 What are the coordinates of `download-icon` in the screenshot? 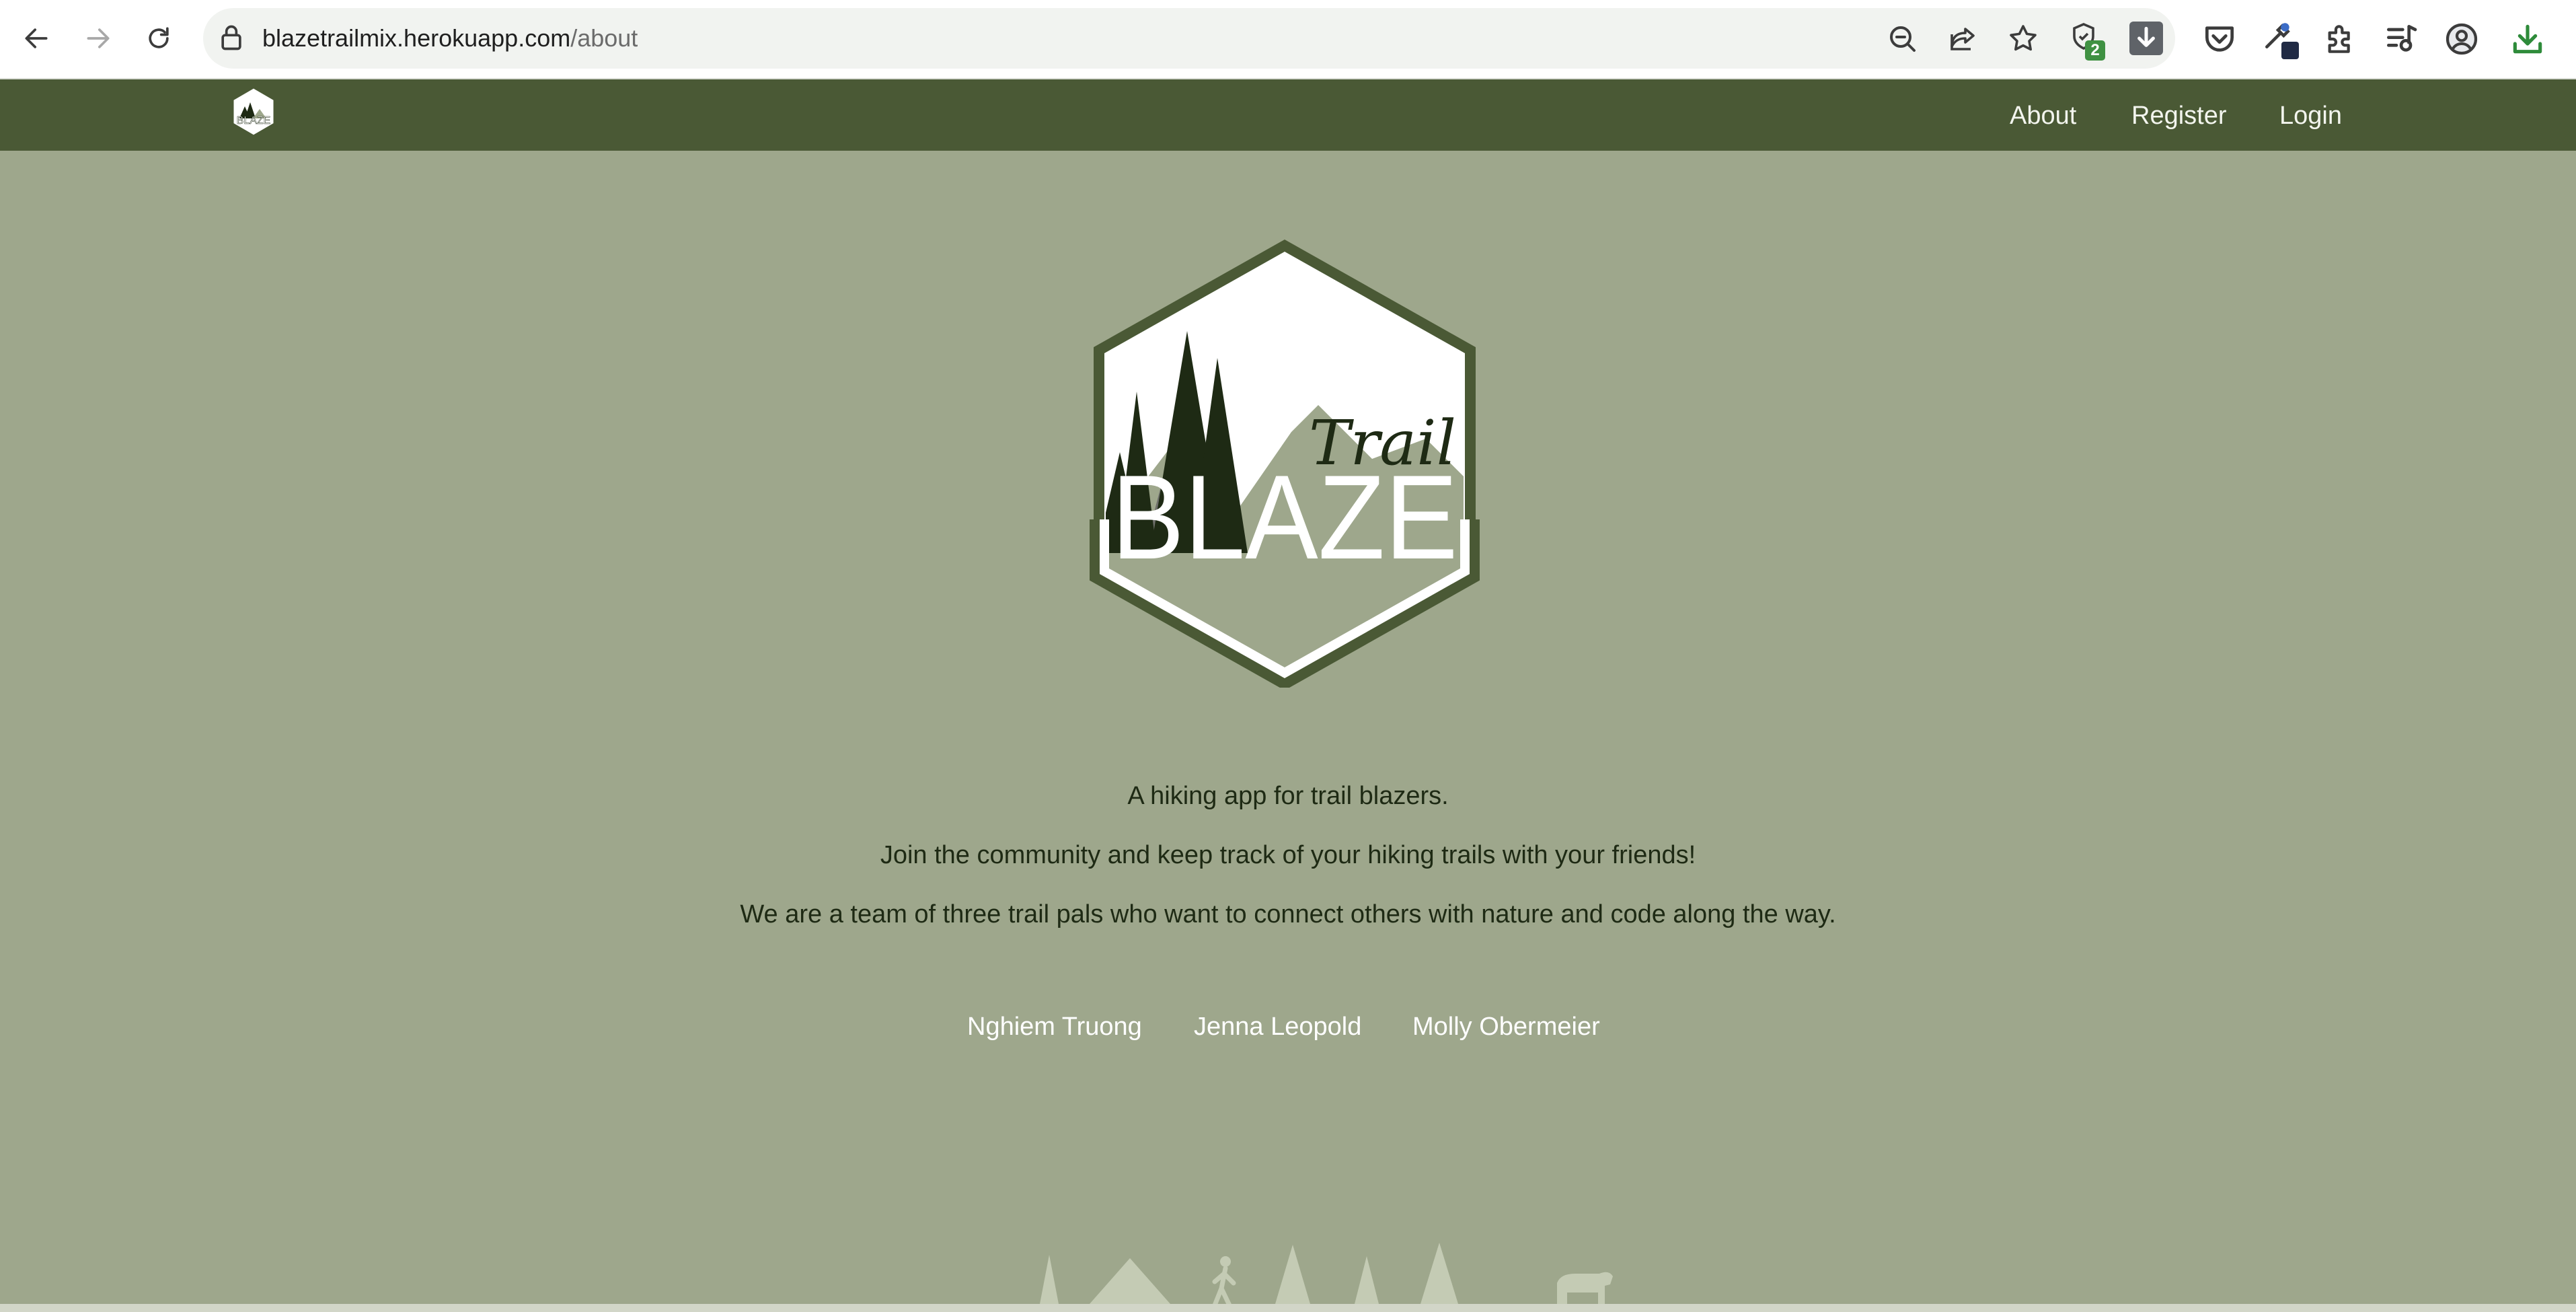 It's located at (2527, 39).